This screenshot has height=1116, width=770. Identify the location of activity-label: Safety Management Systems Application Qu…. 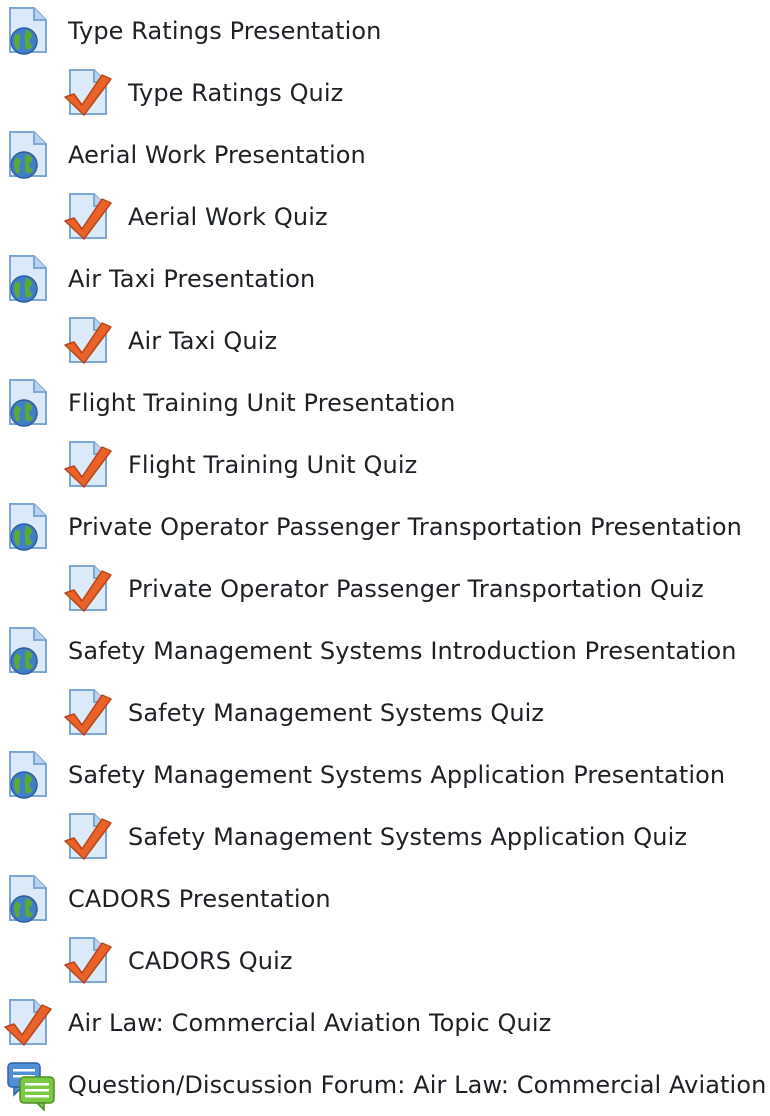
(407, 837).